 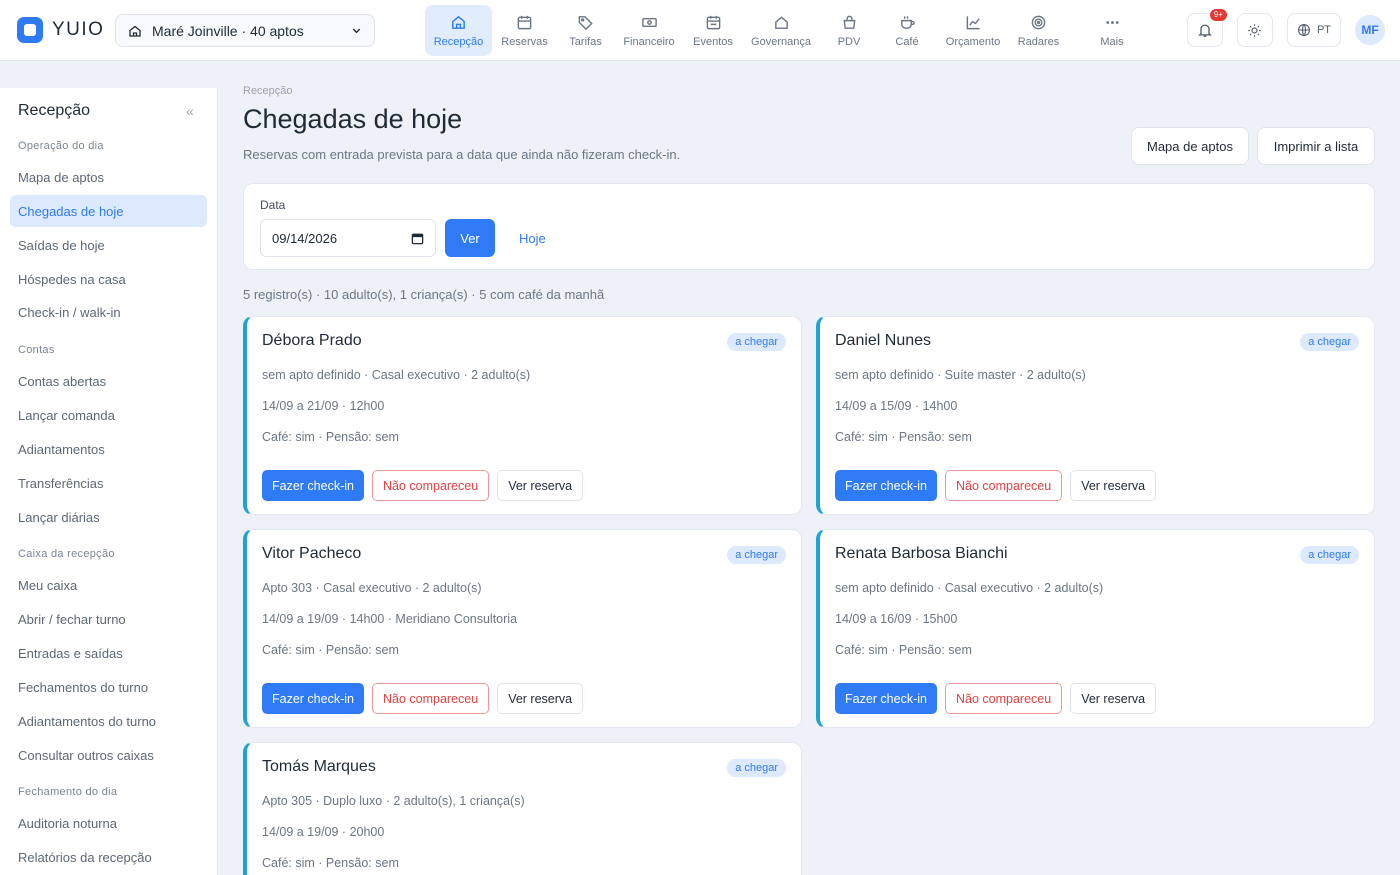 I want to click on theme-toggle-button, so click(x=1254, y=30).